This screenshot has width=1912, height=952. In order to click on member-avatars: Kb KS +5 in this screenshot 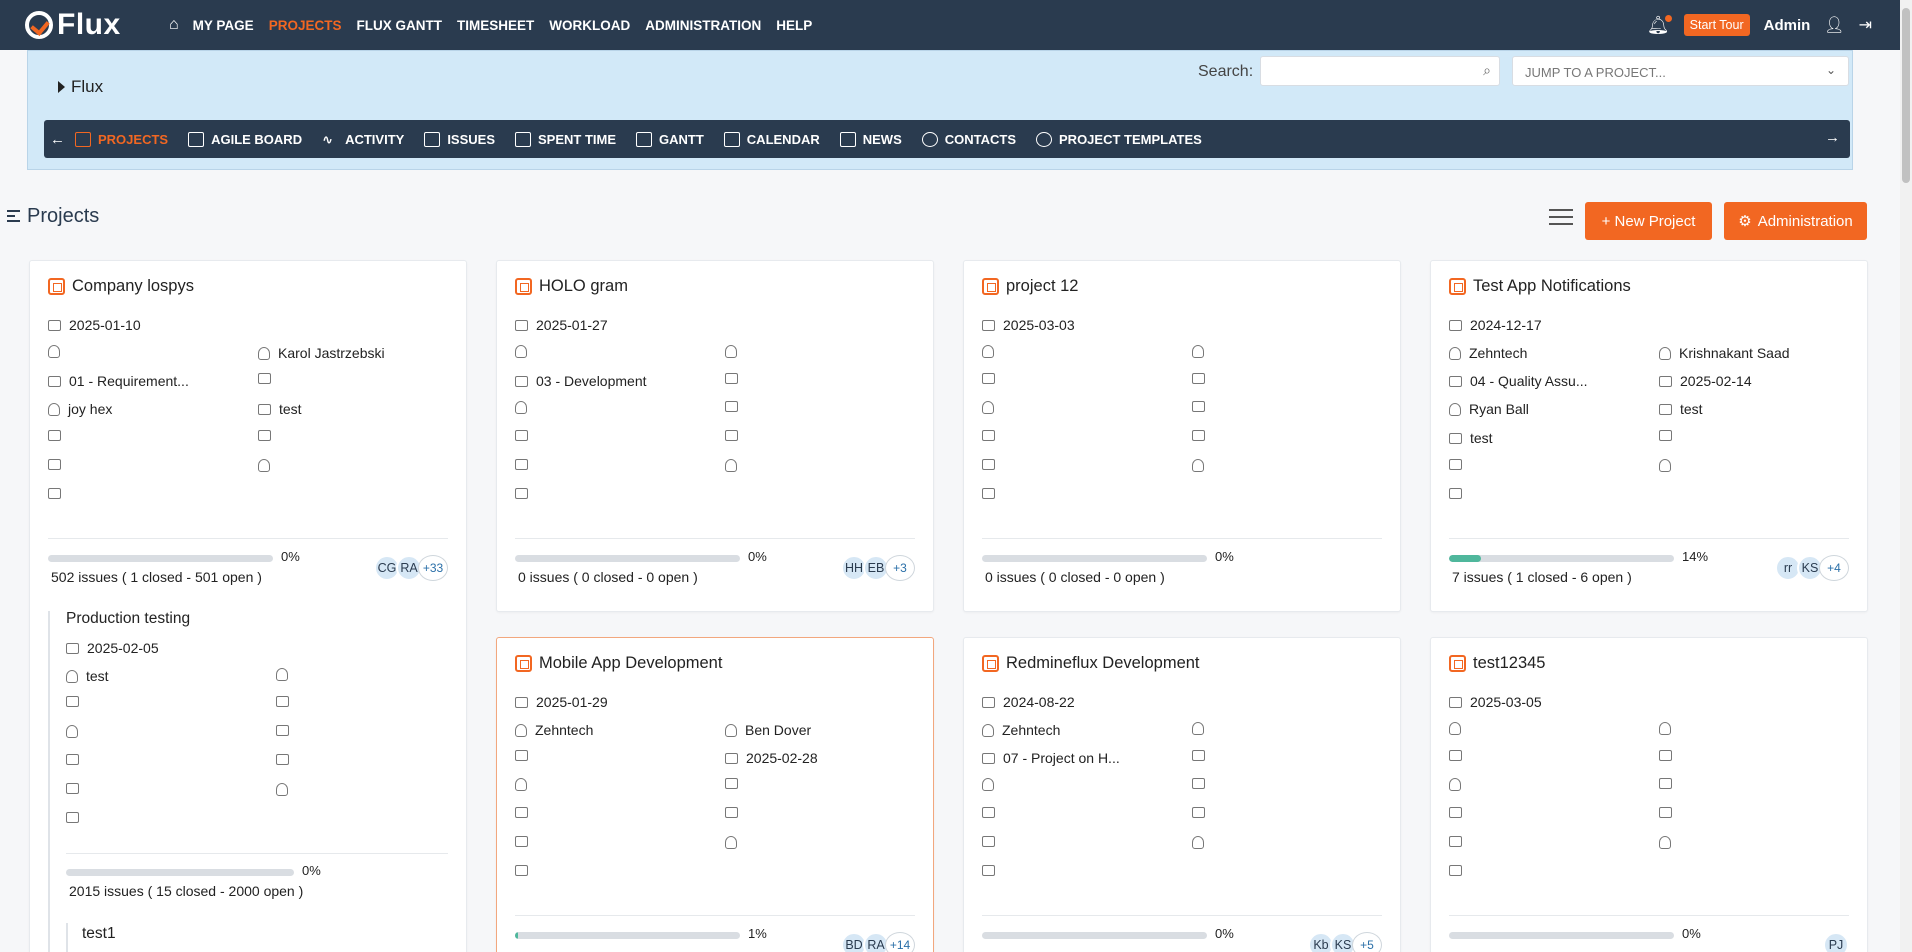, I will do `click(1345, 942)`.